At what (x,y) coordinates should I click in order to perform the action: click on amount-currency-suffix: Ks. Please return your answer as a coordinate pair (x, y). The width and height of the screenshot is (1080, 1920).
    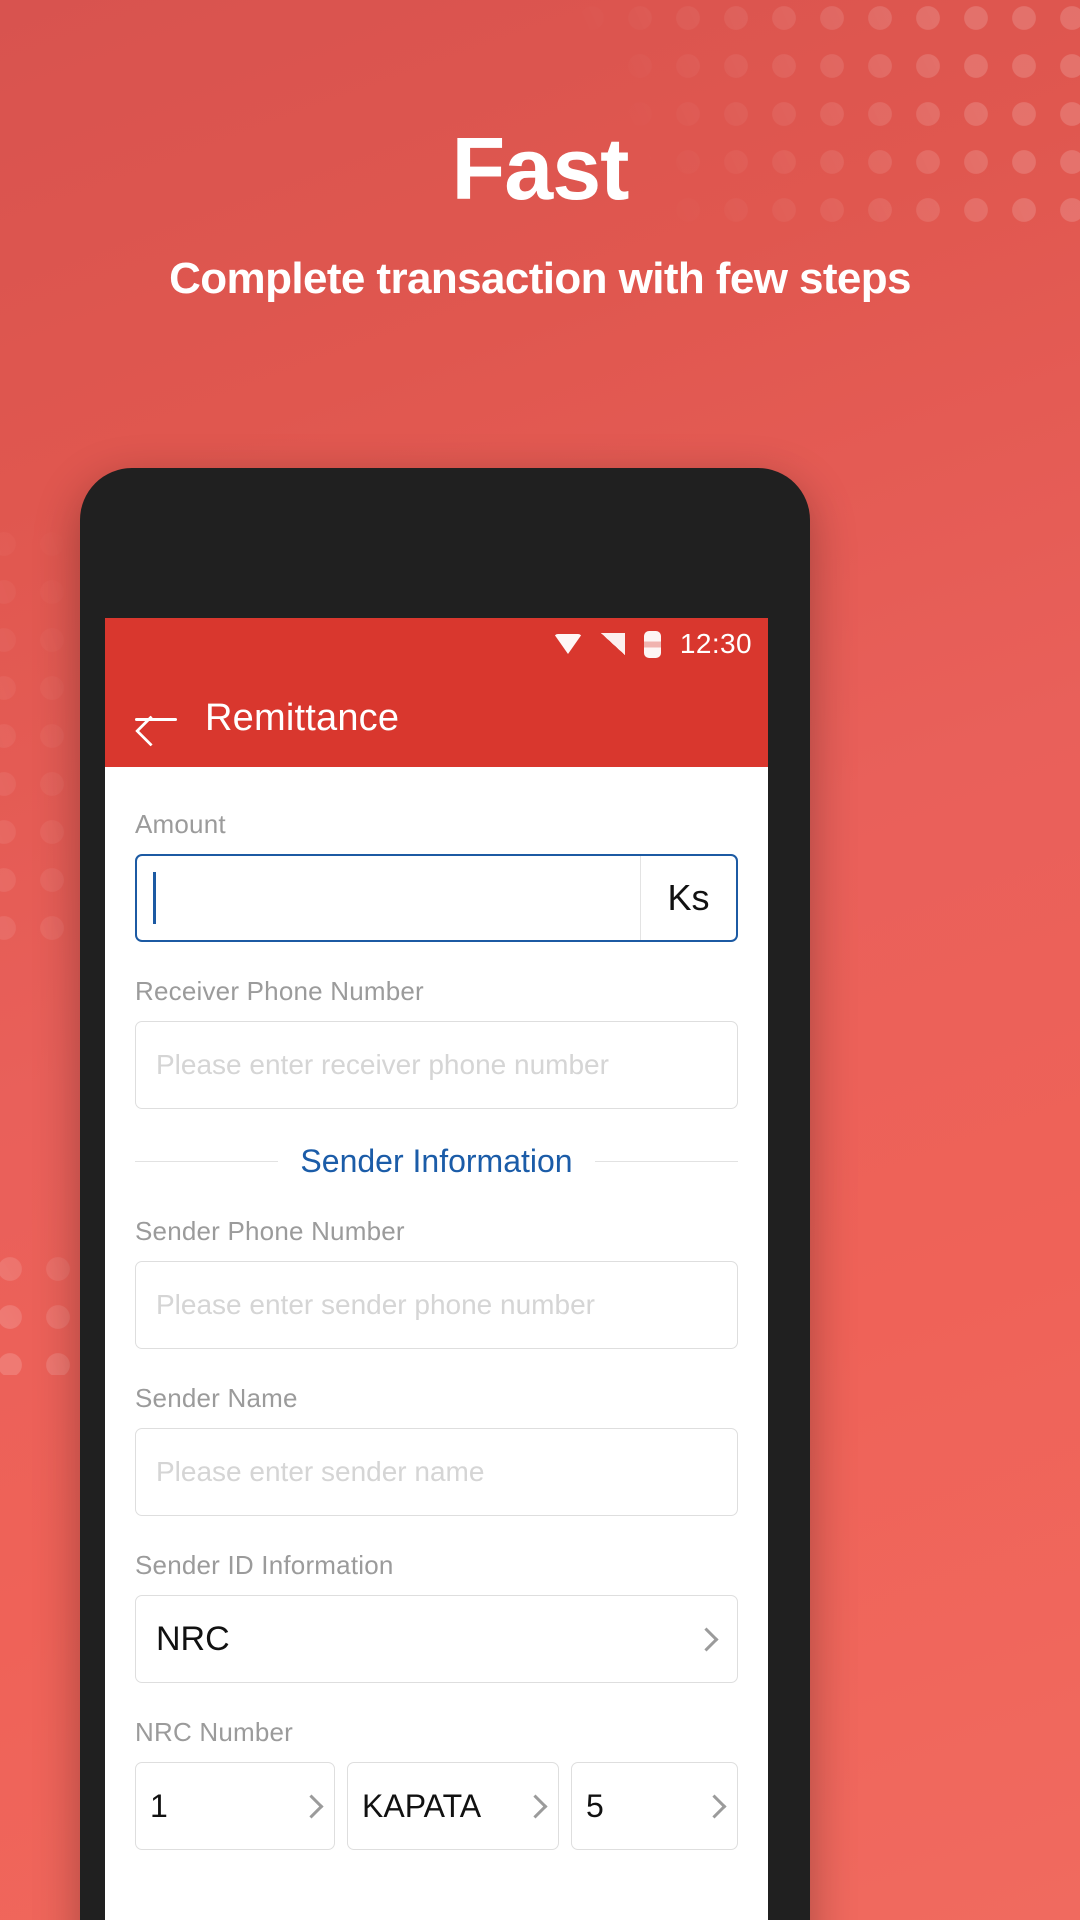
    Looking at the image, I should click on (688, 898).